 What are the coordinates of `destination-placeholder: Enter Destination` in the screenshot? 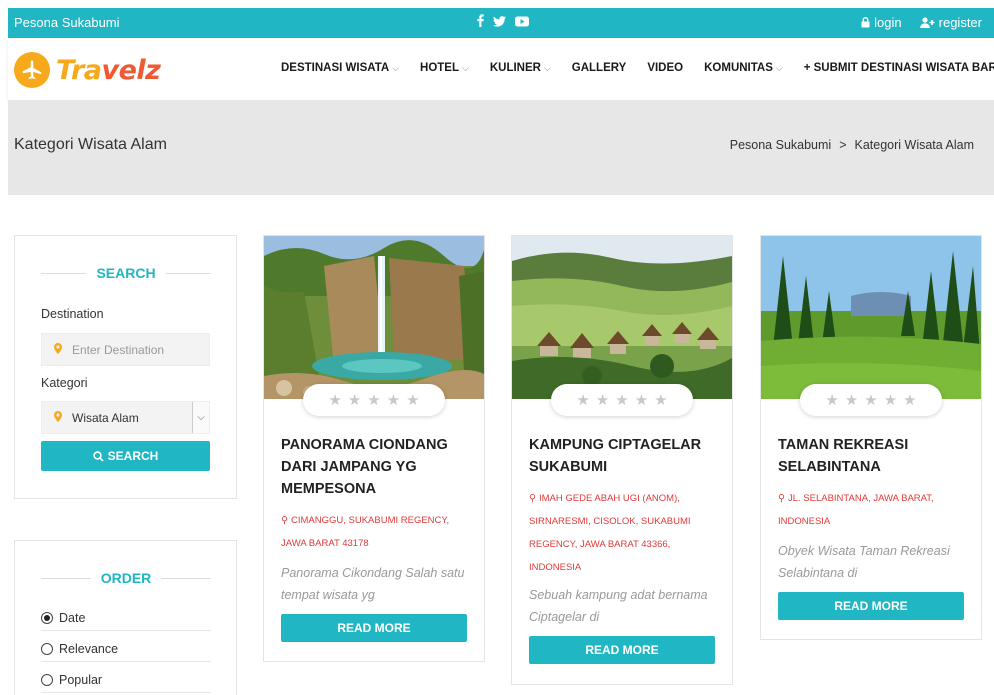 It's located at (118, 349).